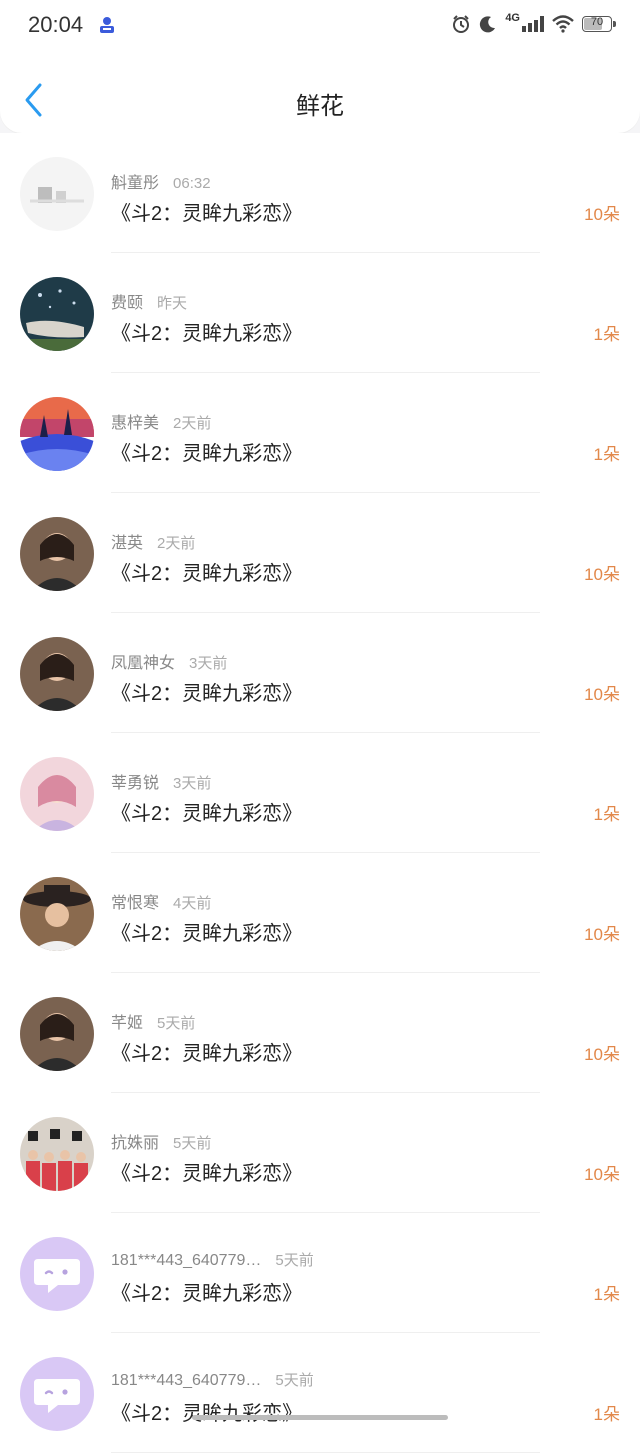  What do you see at coordinates (57, 914) in the screenshot?
I see `avatar-hat-icon` at bounding box center [57, 914].